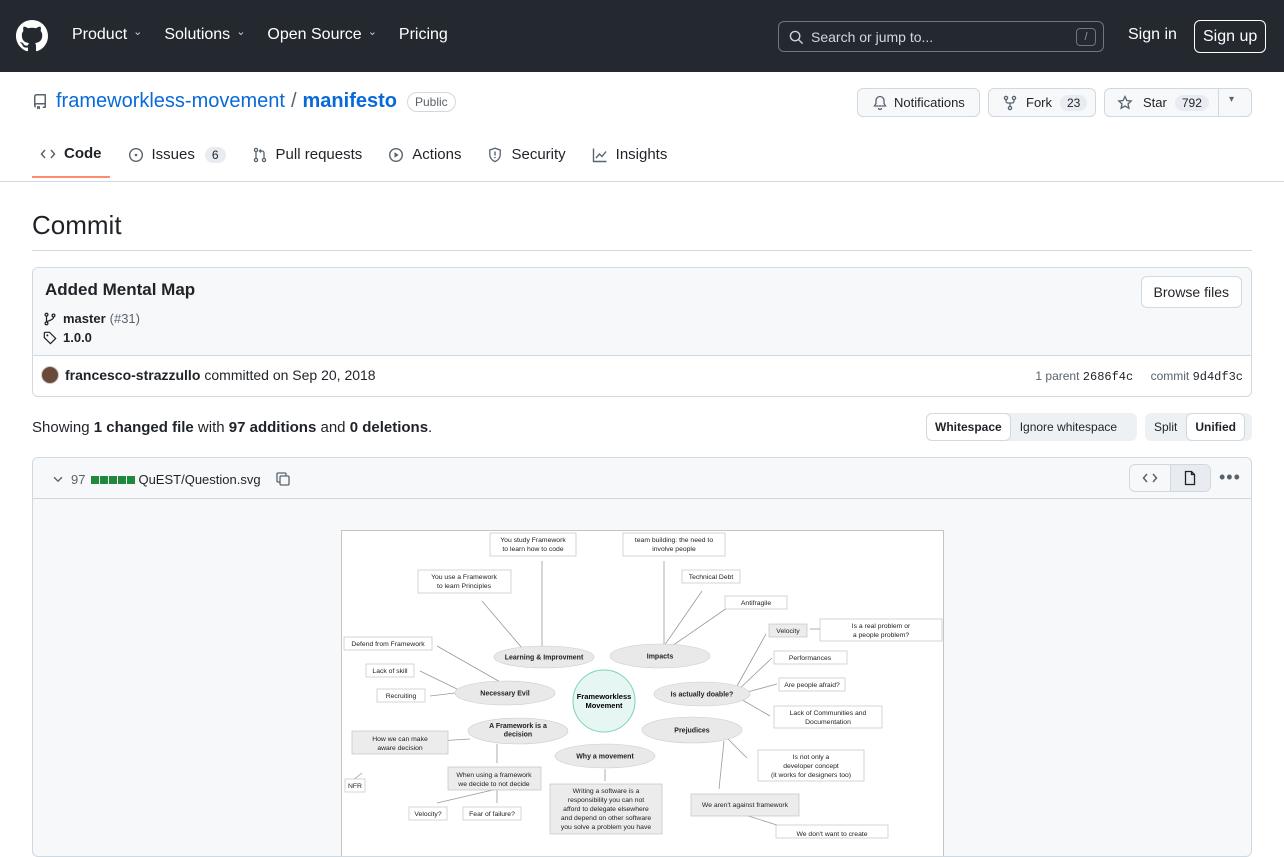 The image size is (1284, 857). Describe the element at coordinates (177, 161) in the screenshot. I see `tab-issues: Issues 6` at that location.